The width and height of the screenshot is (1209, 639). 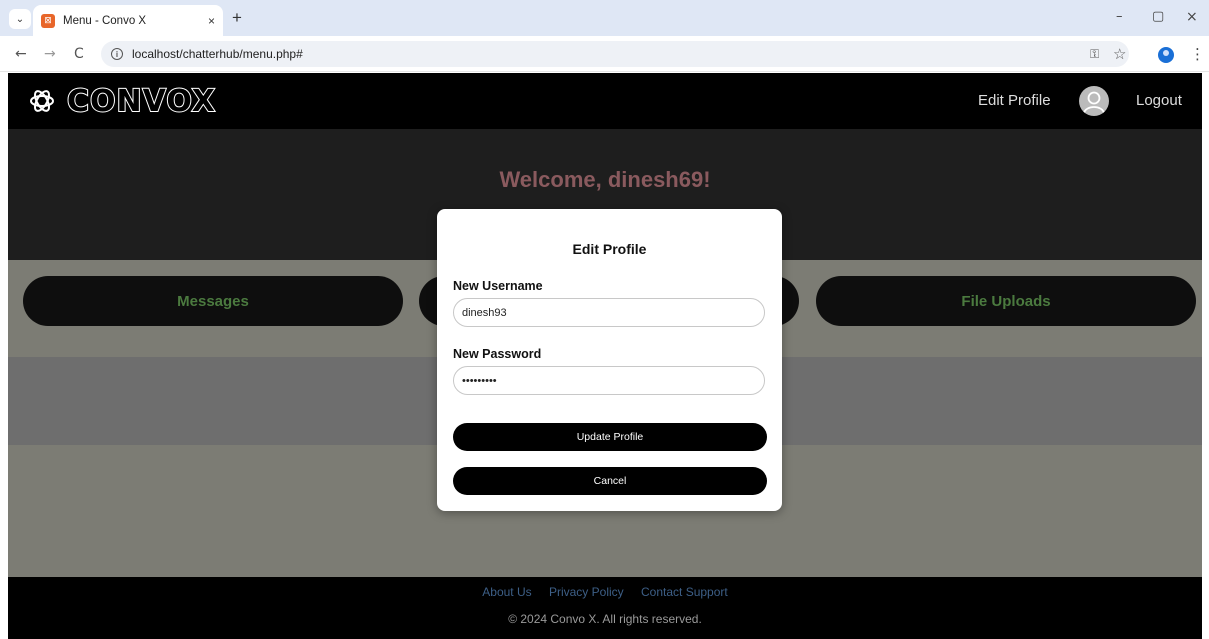 What do you see at coordinates (48, 20) in the screenshot?
I see `favicon-icon: ⊠` at bounding box center [48, 20].